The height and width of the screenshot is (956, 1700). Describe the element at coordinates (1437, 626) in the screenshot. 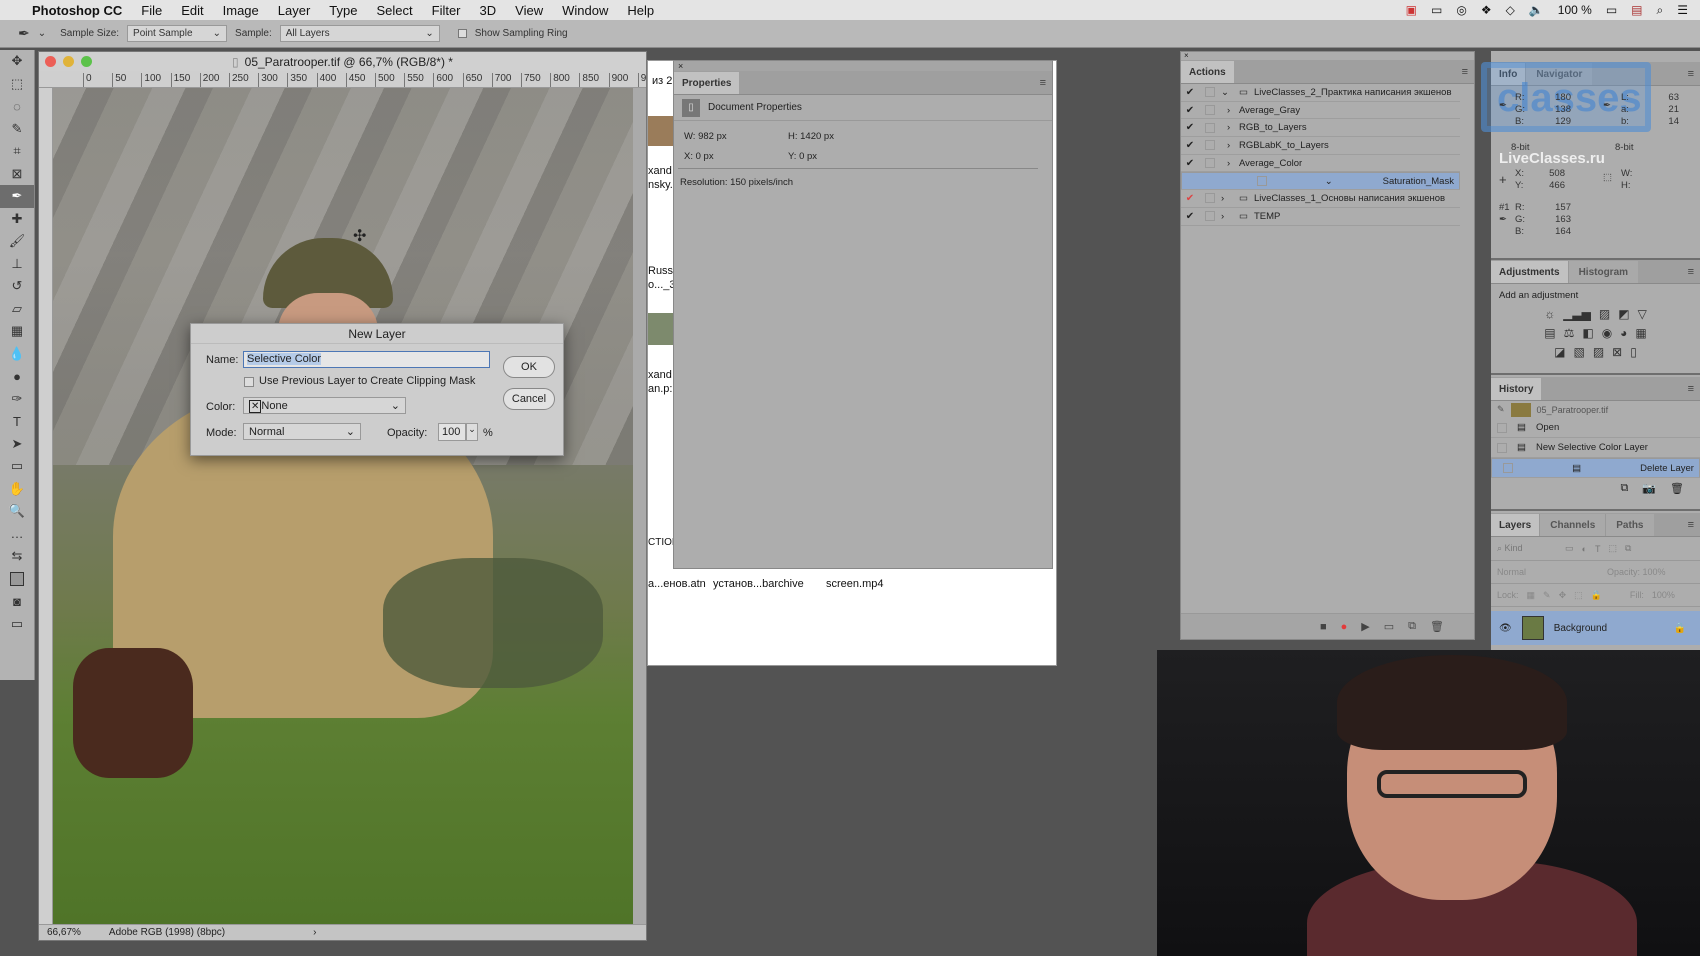

I see `trash-icon: 🗑` at that location.